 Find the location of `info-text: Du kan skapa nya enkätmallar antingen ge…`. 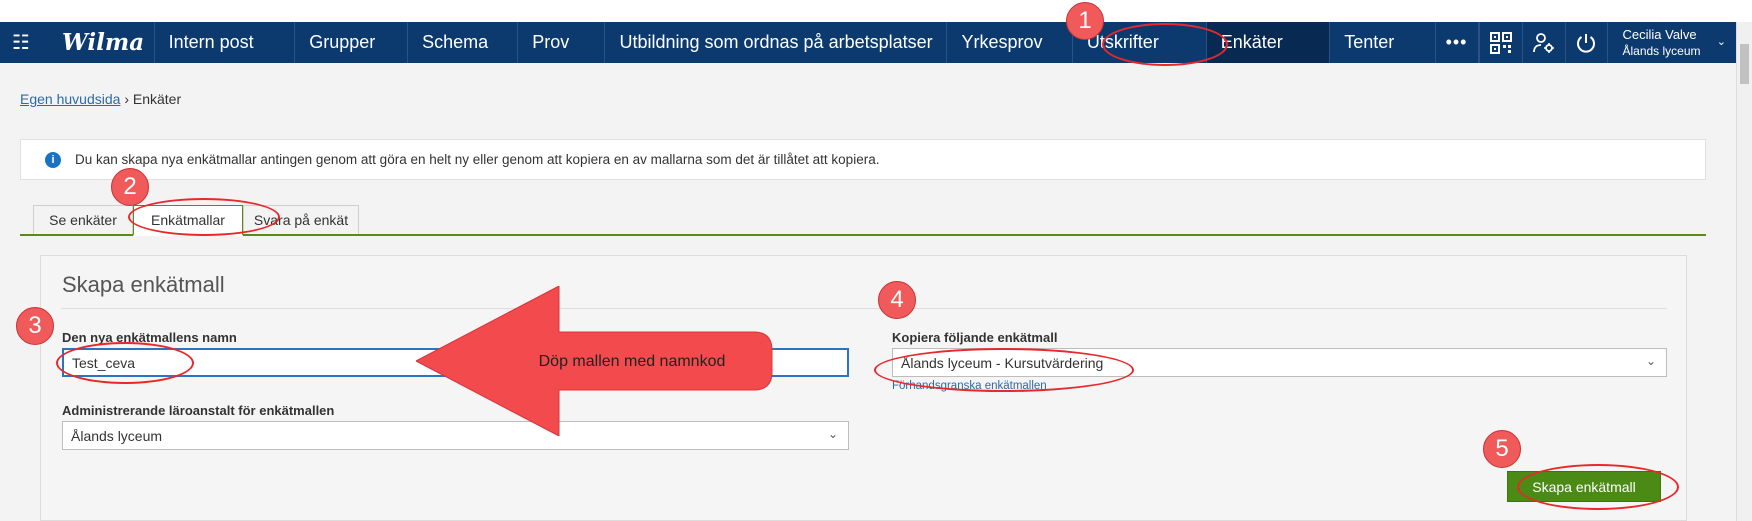

info-text: Du kan skapa nya enkätmallar antingen ge… is located at coordinates (477, 159).